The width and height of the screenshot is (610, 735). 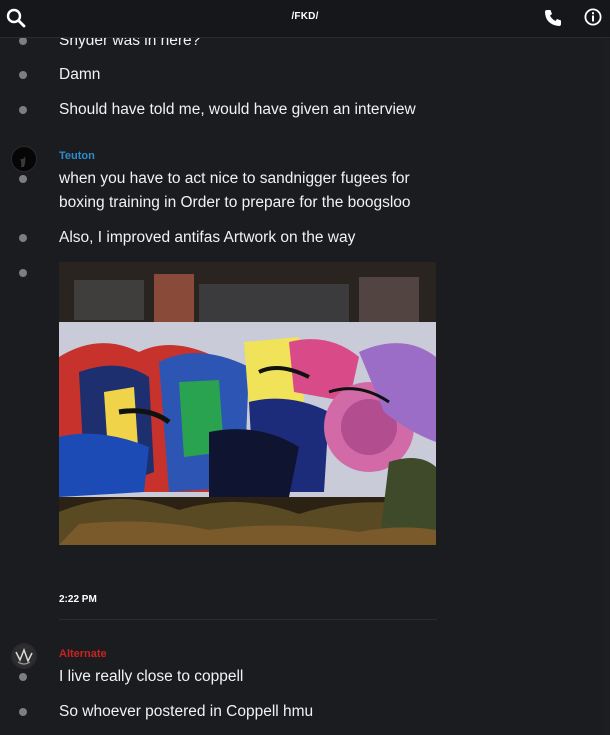 I want to click on divider, so click(x=248, y=619).